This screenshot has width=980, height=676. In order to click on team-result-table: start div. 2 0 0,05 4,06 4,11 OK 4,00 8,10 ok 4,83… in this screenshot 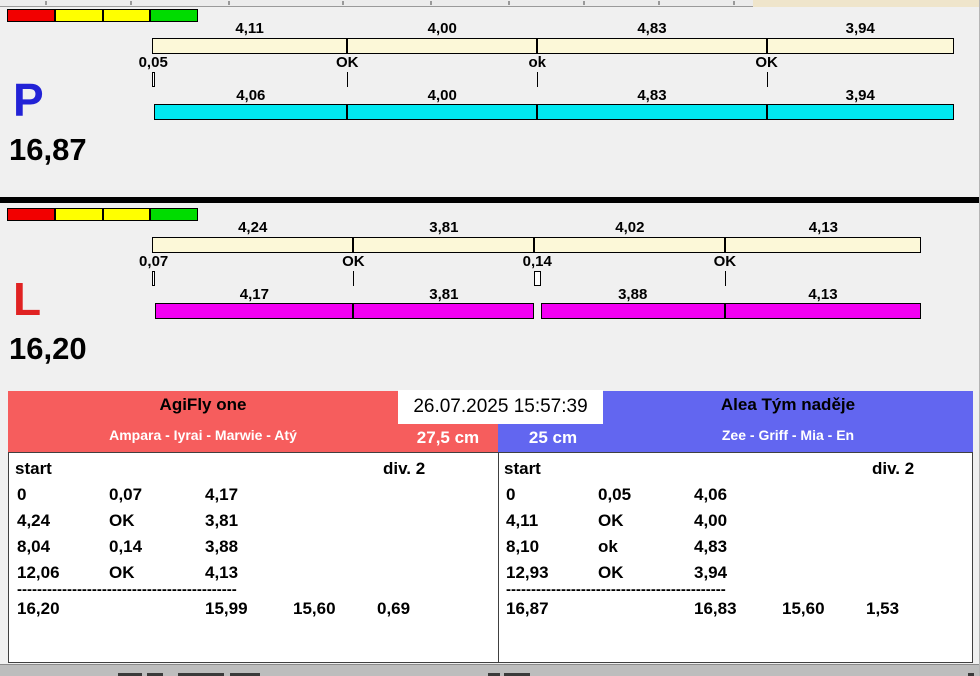, I will do `click(735, 557)`.